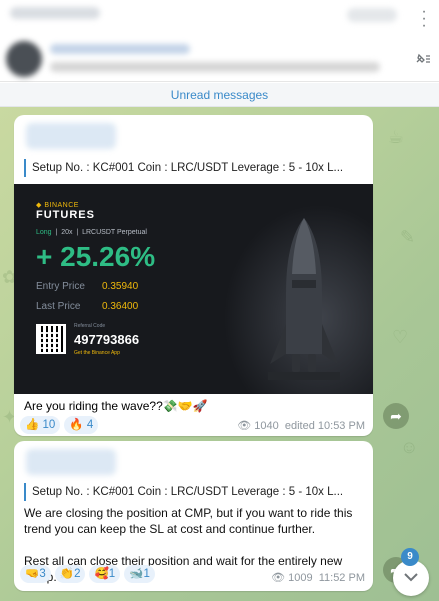 This screenshot has height=601, width=439. Describe the element at coordinates (70, 574) in the screenshot. I see `reaction-clap: 👏2` at that location.